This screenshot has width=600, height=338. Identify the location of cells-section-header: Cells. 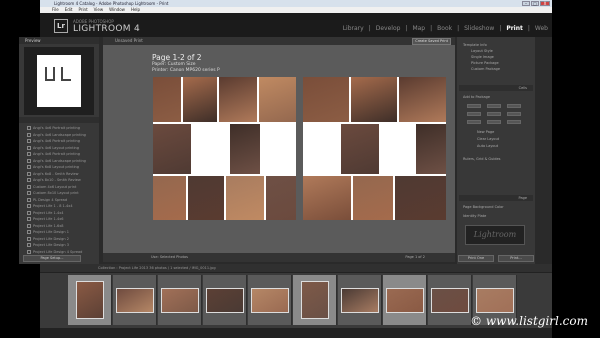
(496, 88).